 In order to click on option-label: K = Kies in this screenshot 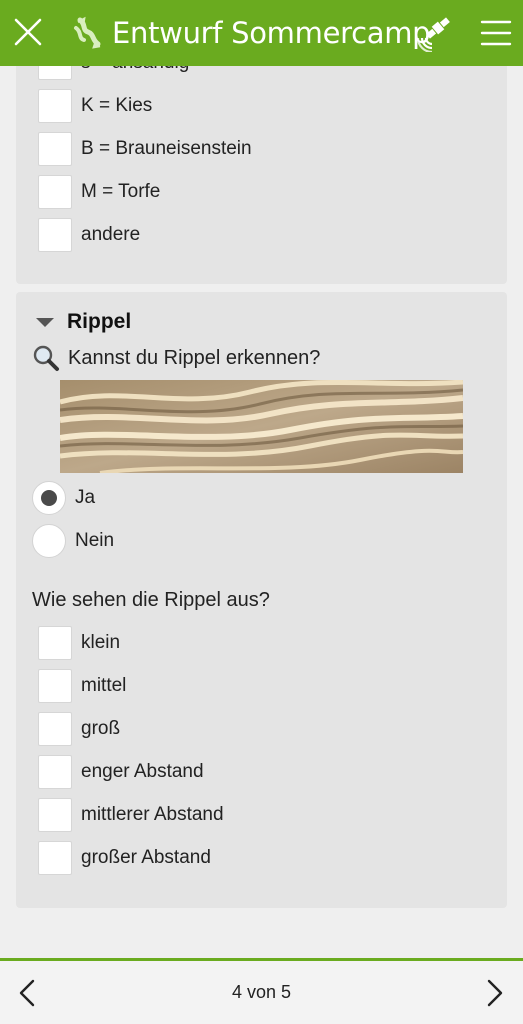, I will do `click(117, 105)`.